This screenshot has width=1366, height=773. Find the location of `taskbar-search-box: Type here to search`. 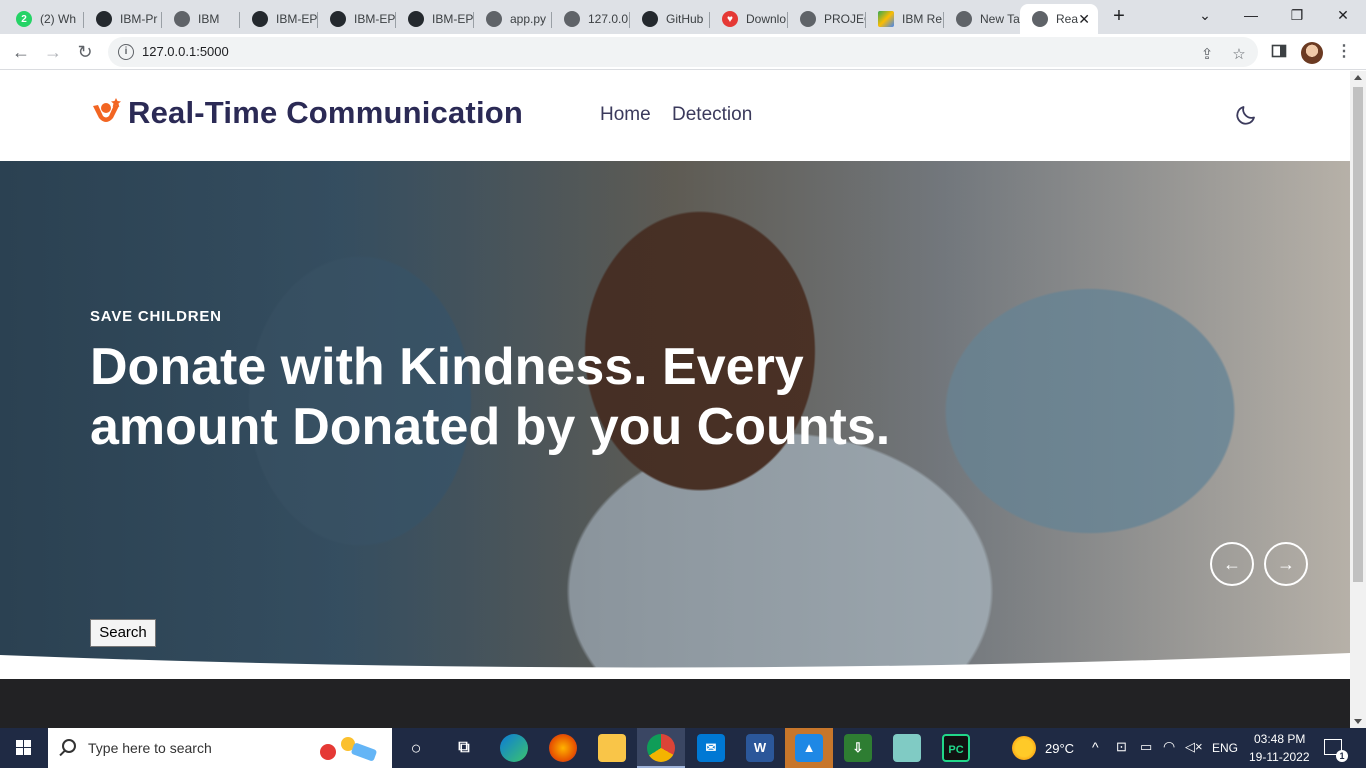

taskbar-search-box: Type here to search is located at coordinates (220, 748).